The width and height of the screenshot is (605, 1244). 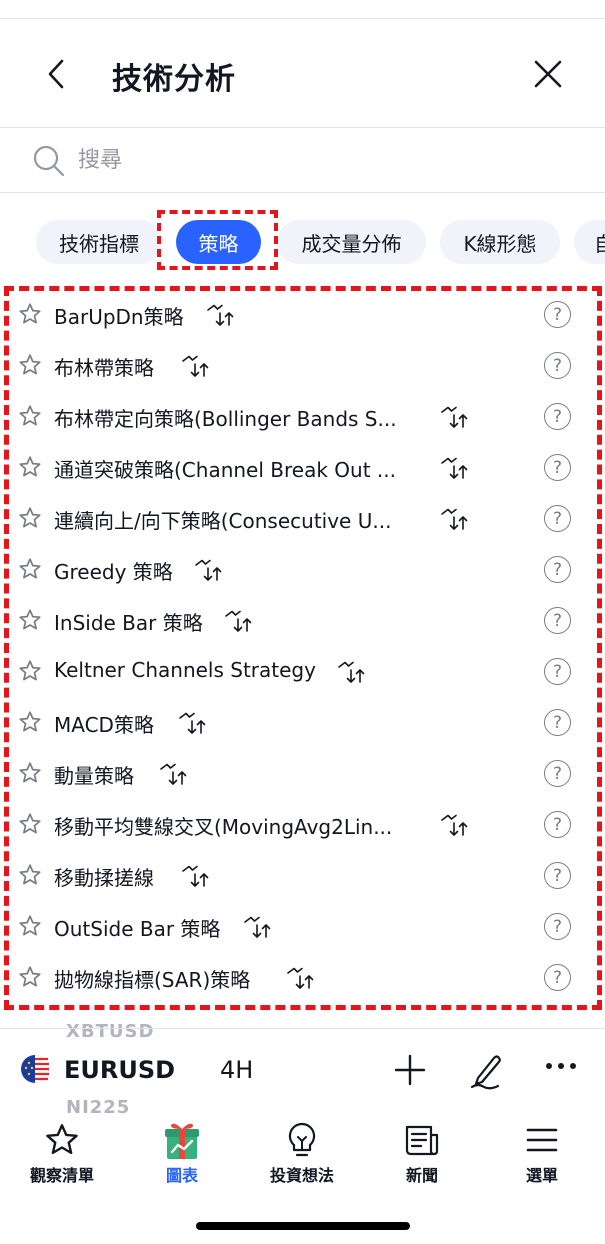 I want to click on home-indicator, so click(x=303, y=1226).